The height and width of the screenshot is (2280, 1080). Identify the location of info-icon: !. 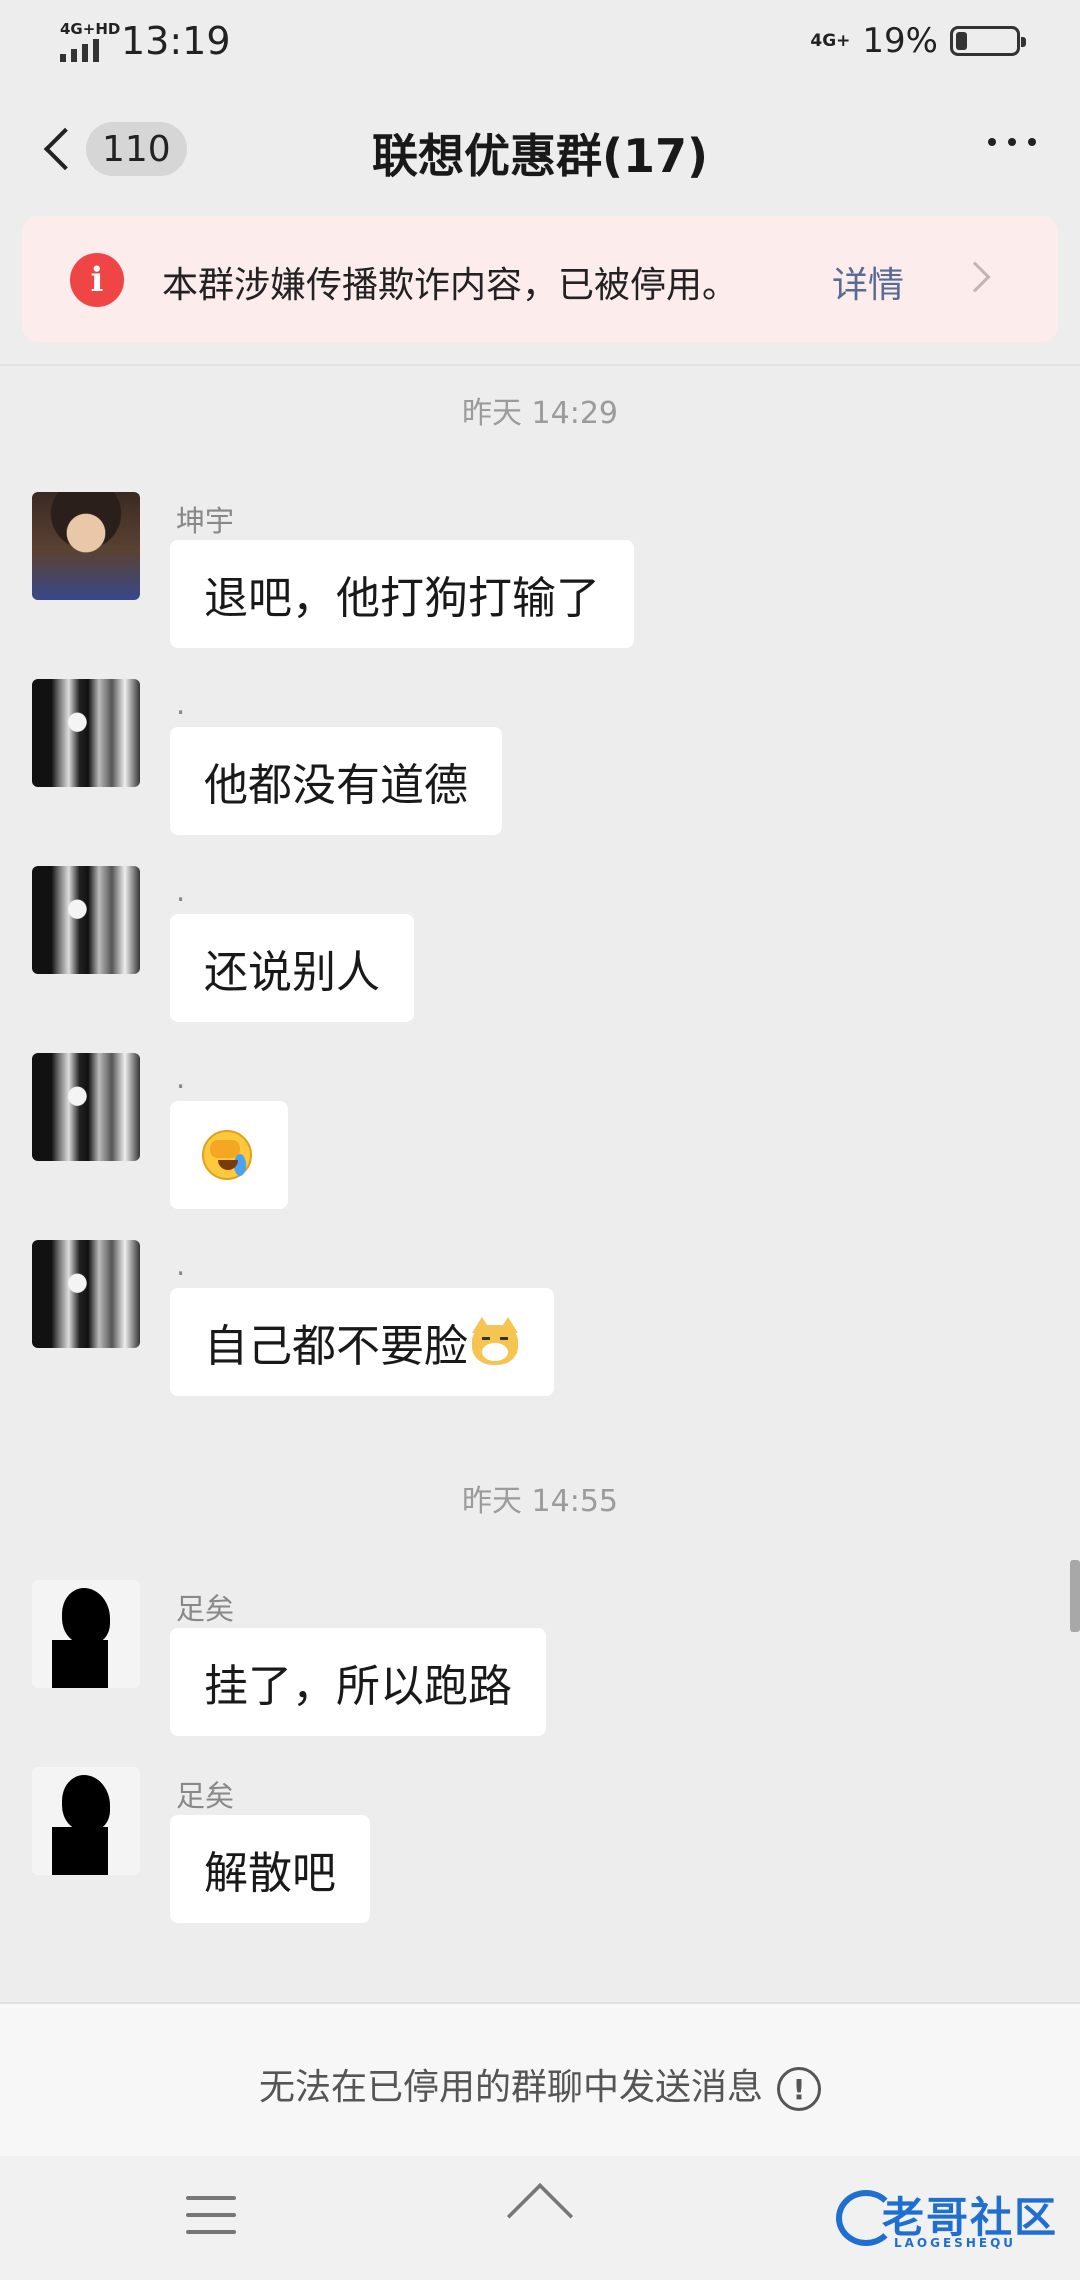
(799, 2089).